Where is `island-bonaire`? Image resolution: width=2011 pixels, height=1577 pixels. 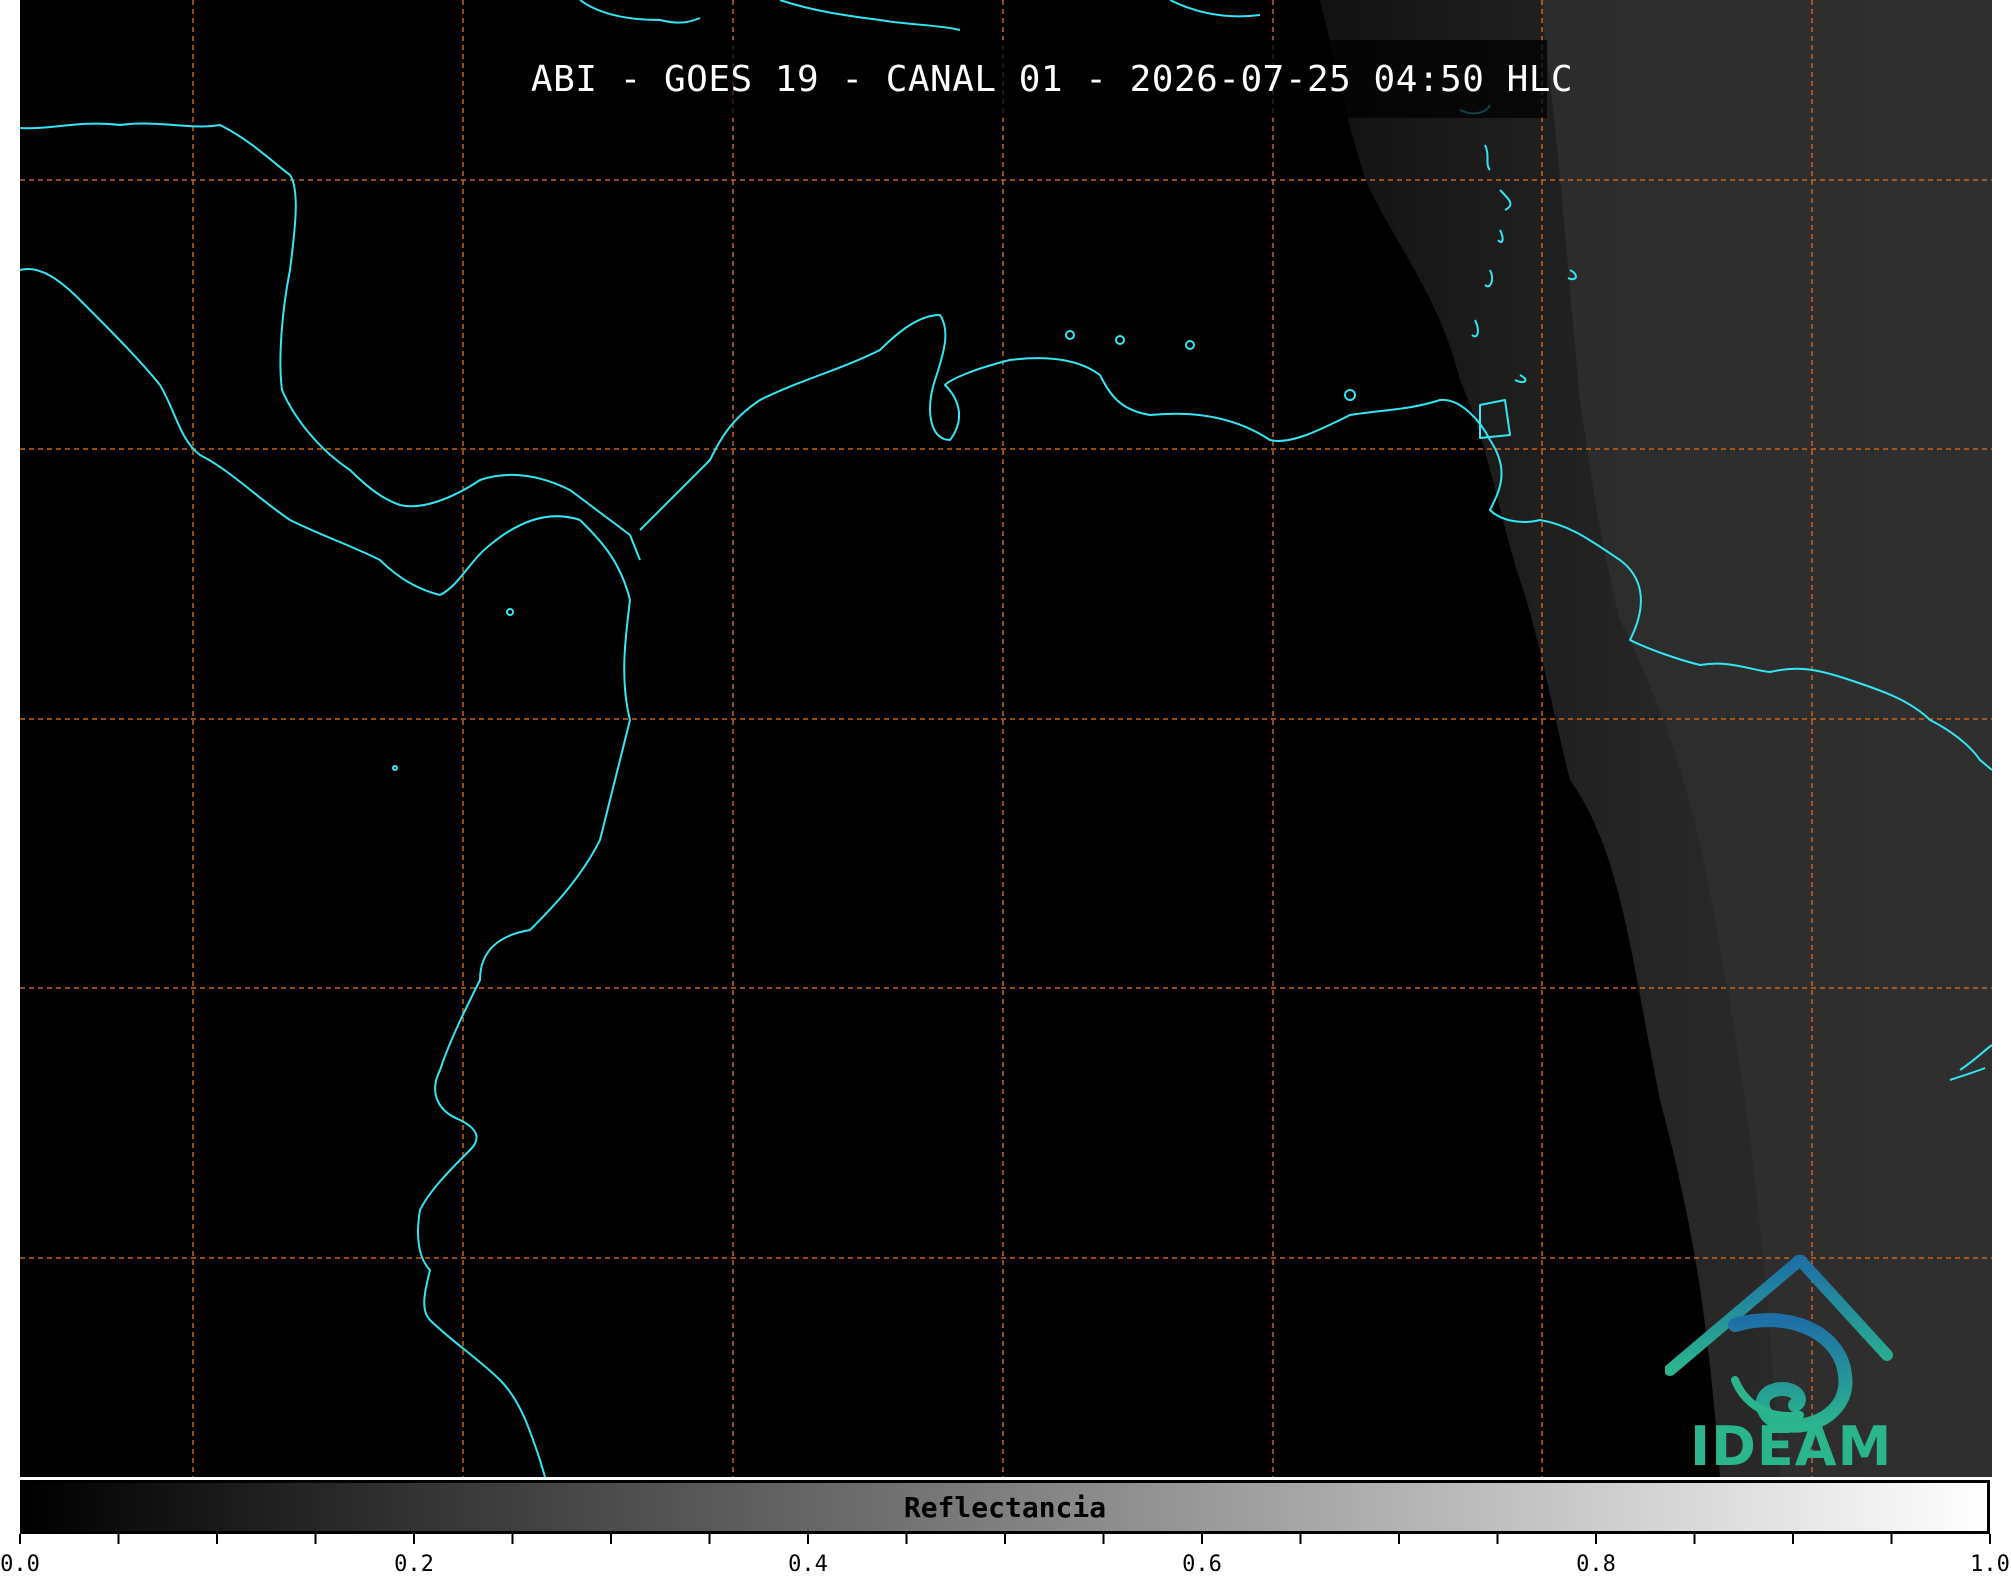 island-bonaire is located at coordinates (1190, 345).